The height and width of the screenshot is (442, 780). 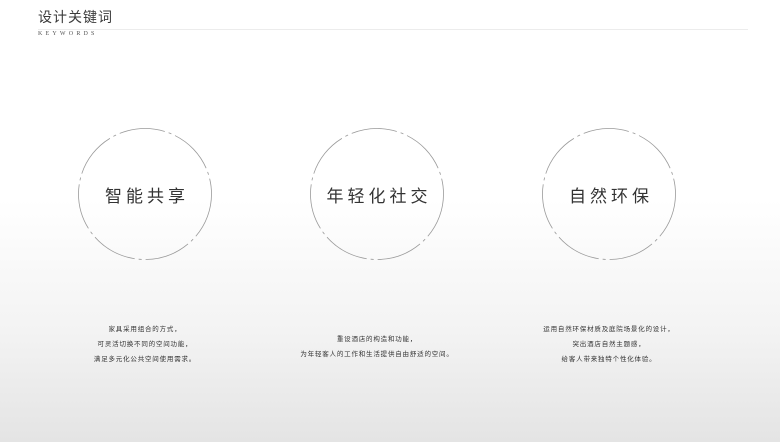 What do you see at coordinates (68, 34) in the screenshot?
I see `page-subtitle: KEYWORDS` at bounding box center [68, 34].